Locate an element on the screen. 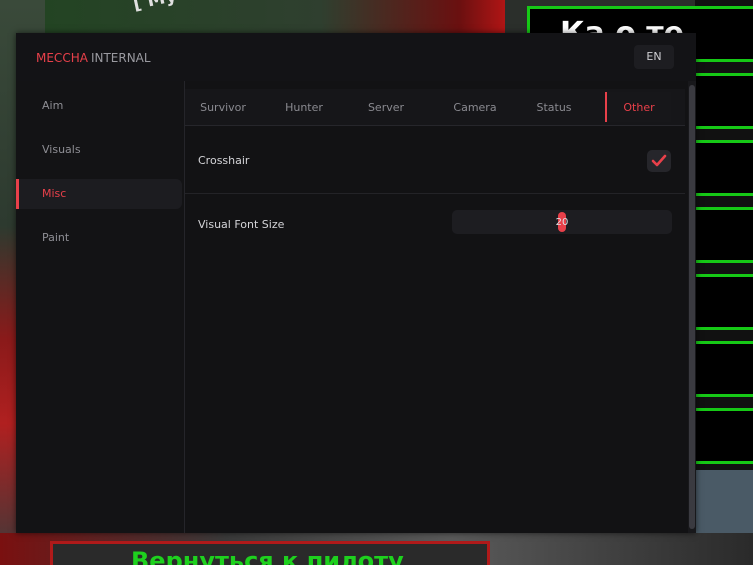 This screenshot has width=753, height=565. background-top-text: [ Му 3D-моде й уровн is located at coordinates (243, 7).